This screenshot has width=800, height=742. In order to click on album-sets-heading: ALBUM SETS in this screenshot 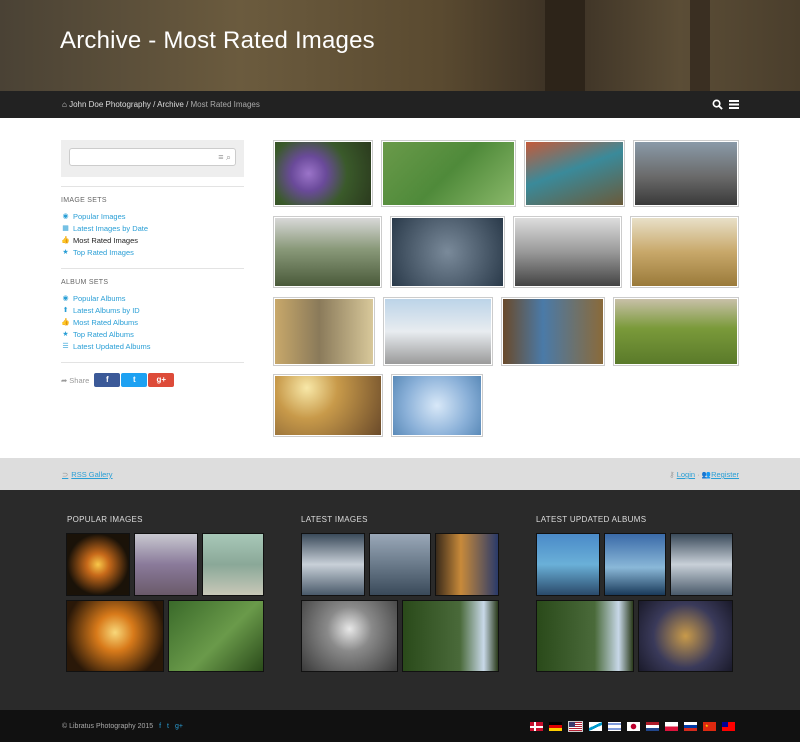, I will do `click(85, 282)`.